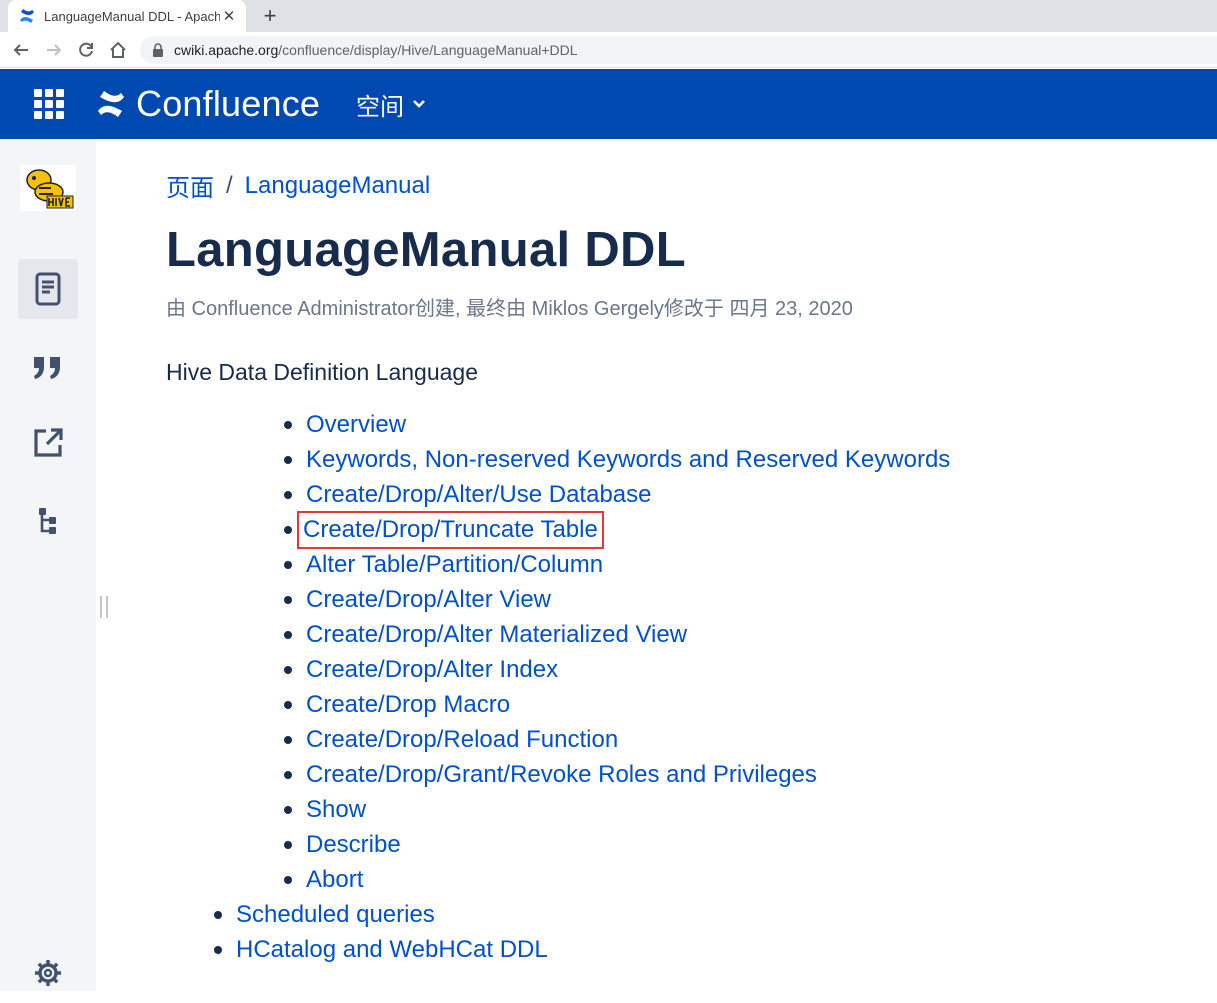 The image size is (1217, 1003). I want to click on toc-link: Overview, so click(356, 424).